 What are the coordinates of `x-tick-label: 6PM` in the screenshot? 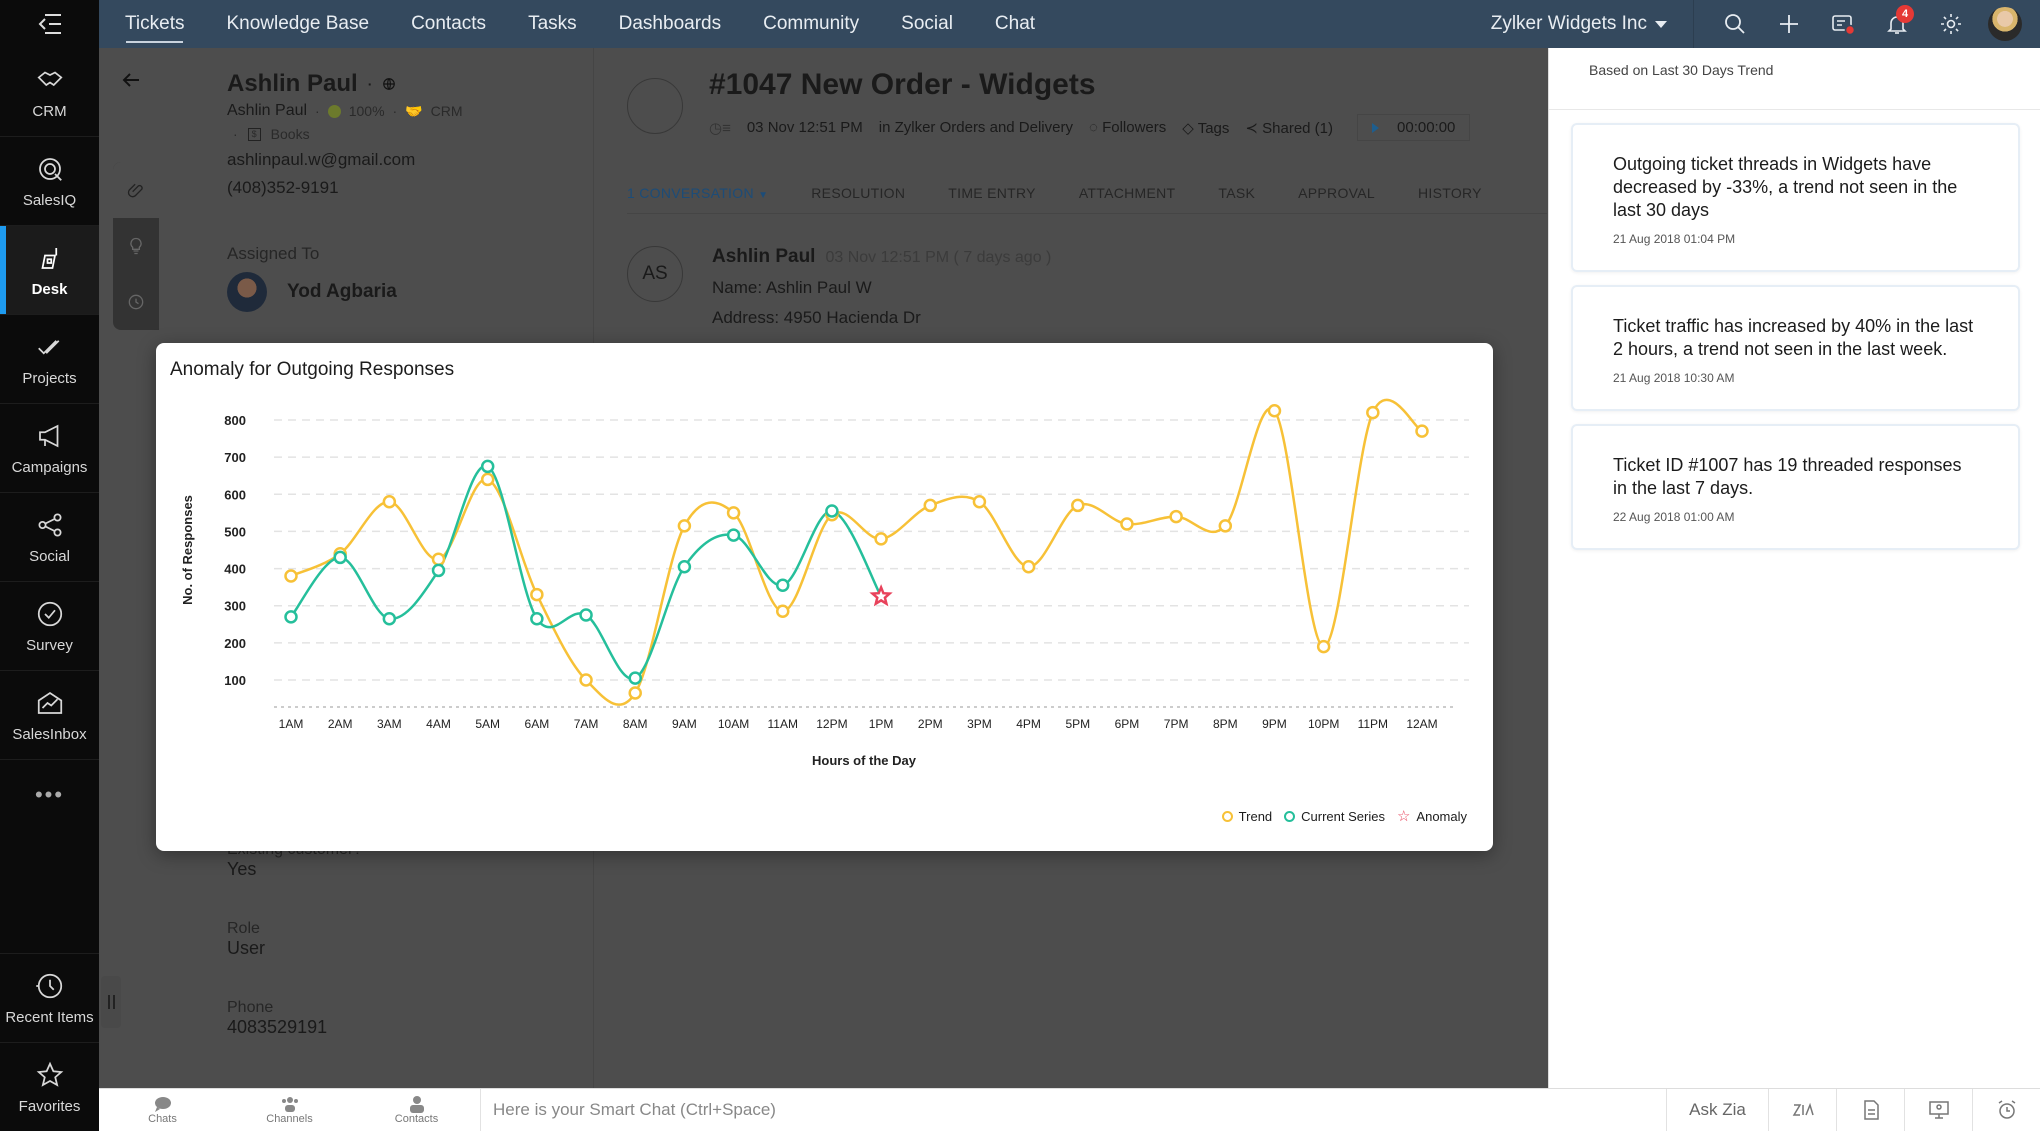 It's located at (1127, 724).